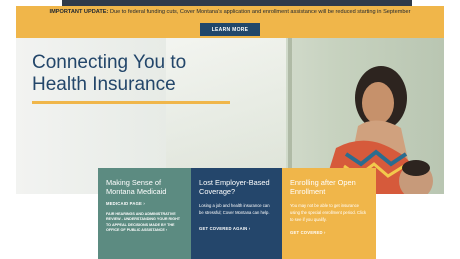 This screenshot has height=259, width=460. What do you see at coordinates (79, 12) in the screenshot?
I see `alert-label: IMPORTANT UPDATE:` at bounding box center [79, 12].